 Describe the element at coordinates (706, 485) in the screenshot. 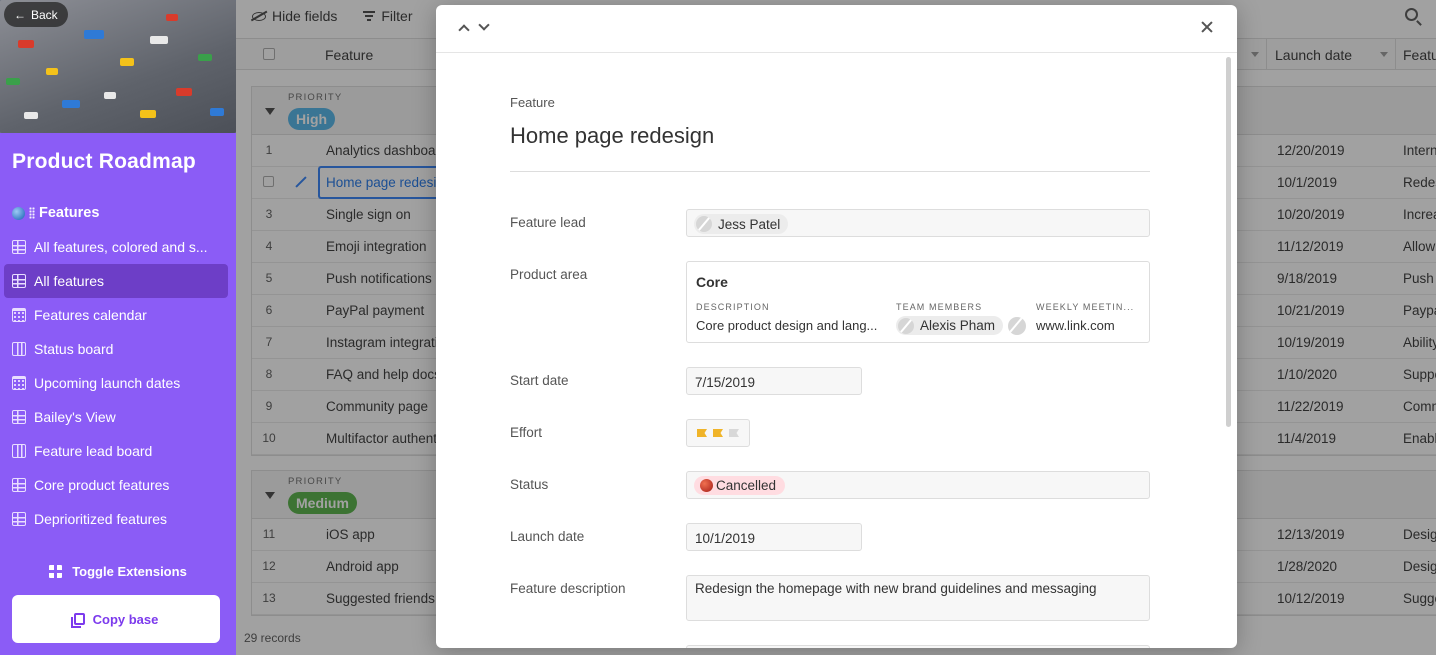

I see `red-circle-icon` at that location.